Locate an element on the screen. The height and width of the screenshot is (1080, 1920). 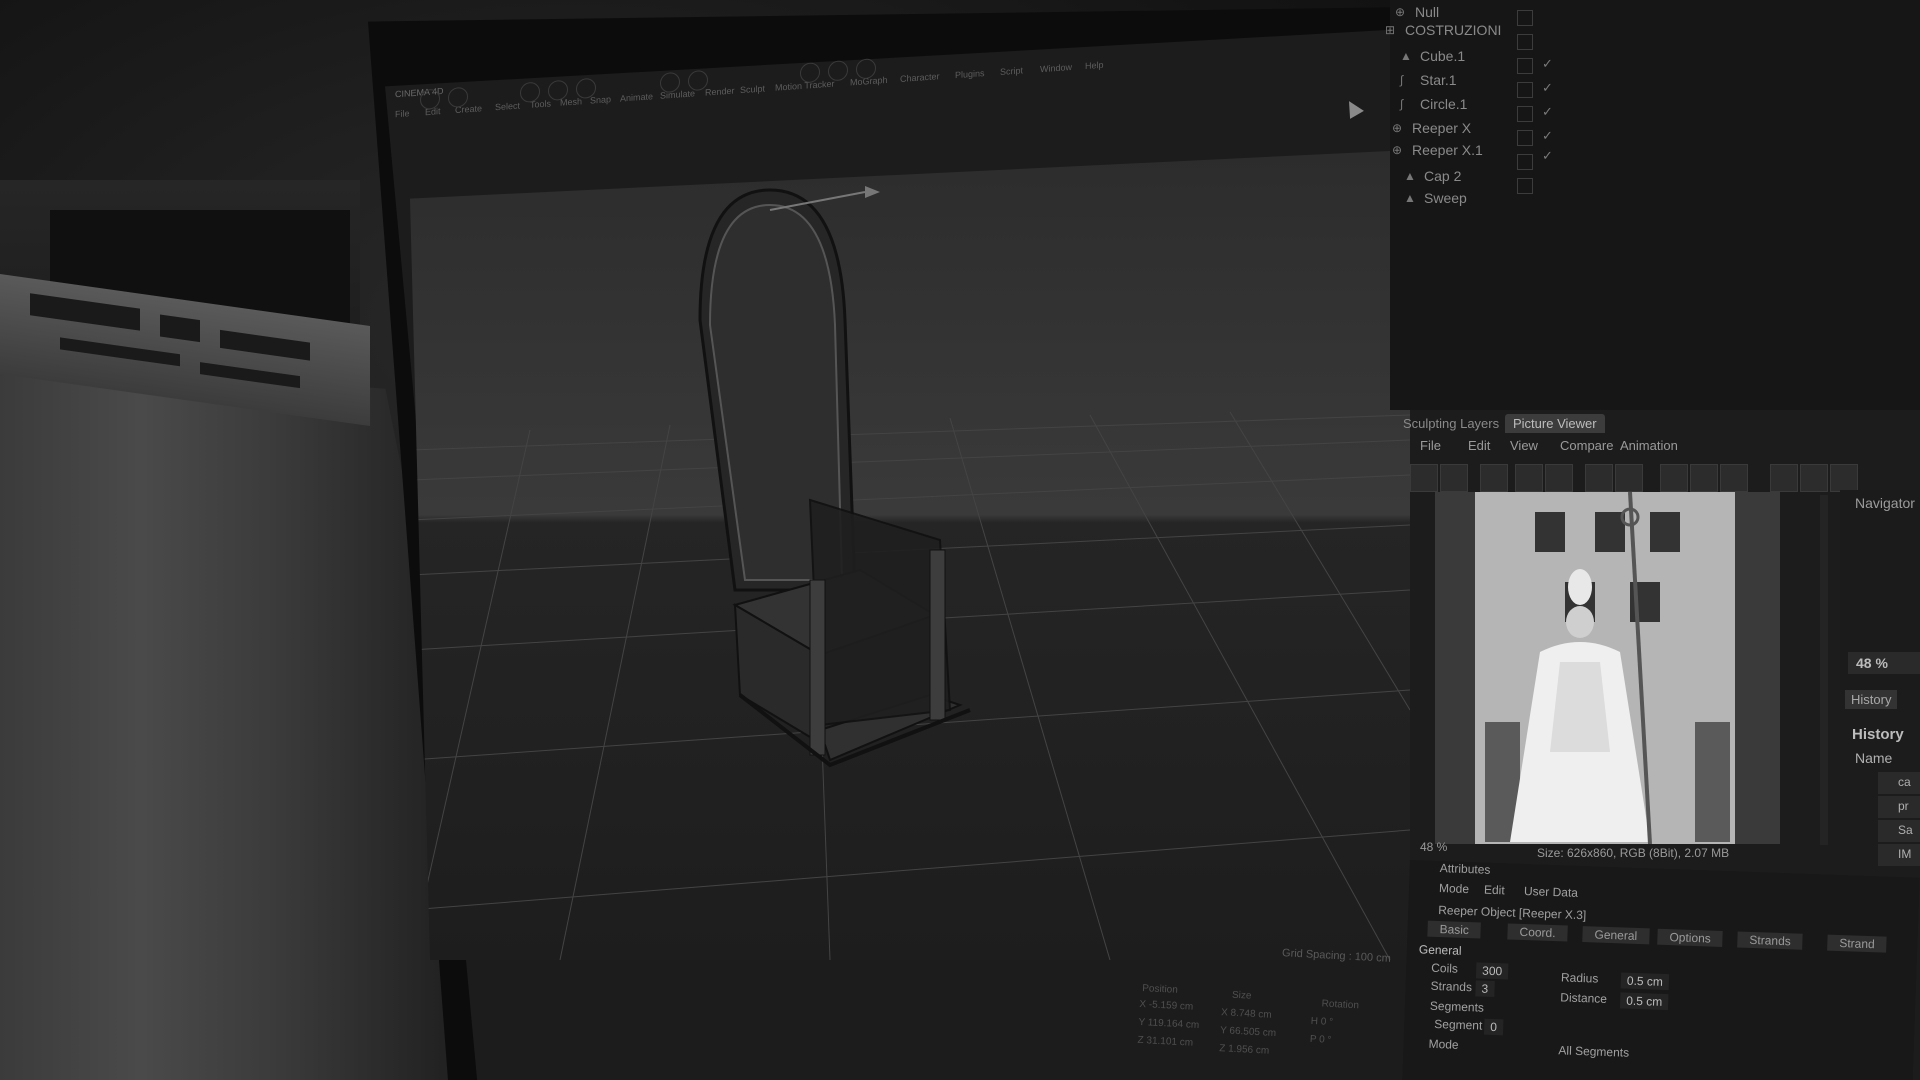
cloud-icon is located at coordinates (1734, 478).